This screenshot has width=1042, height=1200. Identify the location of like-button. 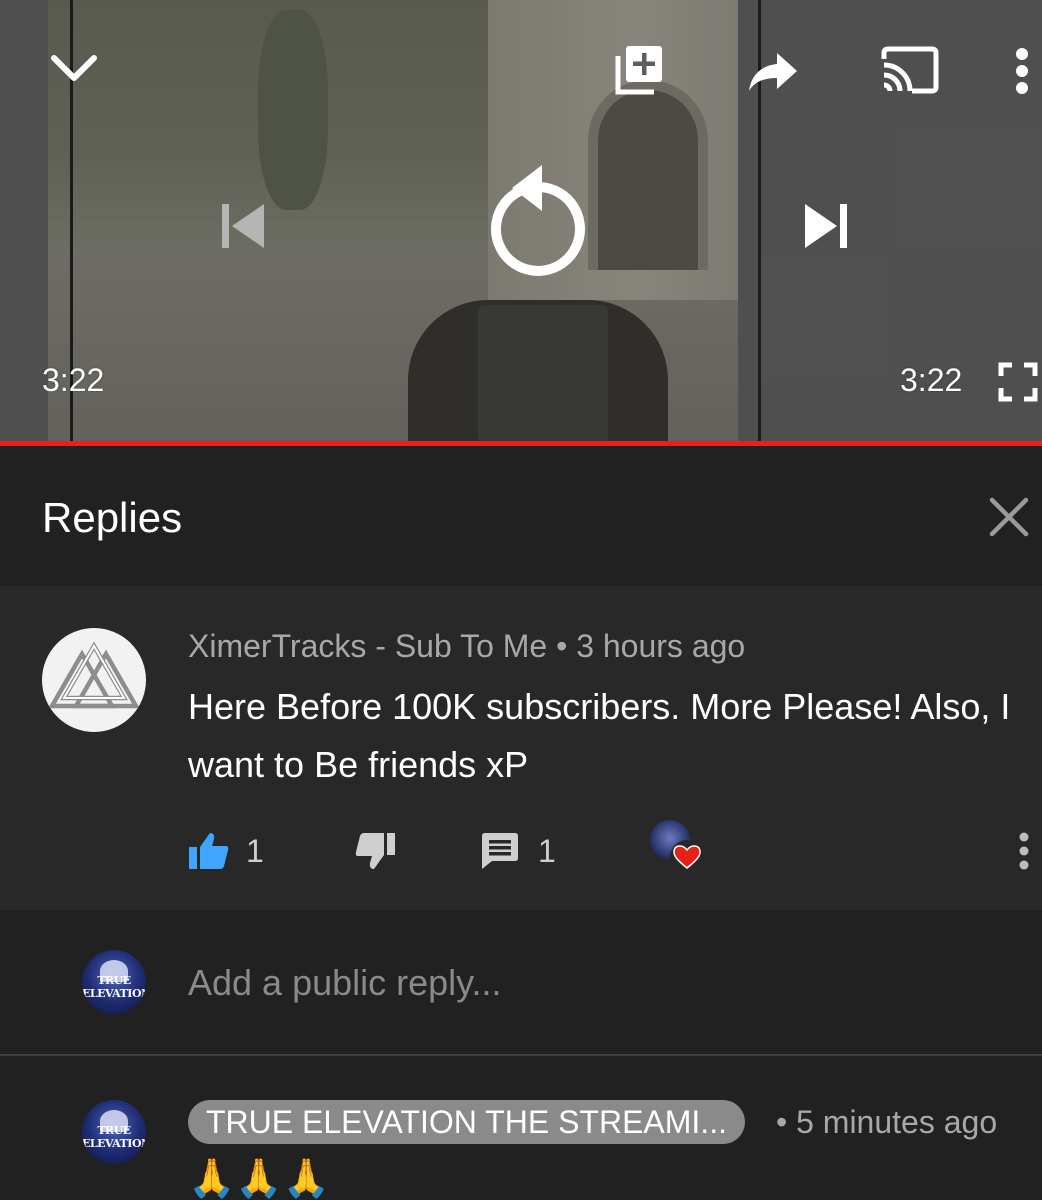
(209, 851).